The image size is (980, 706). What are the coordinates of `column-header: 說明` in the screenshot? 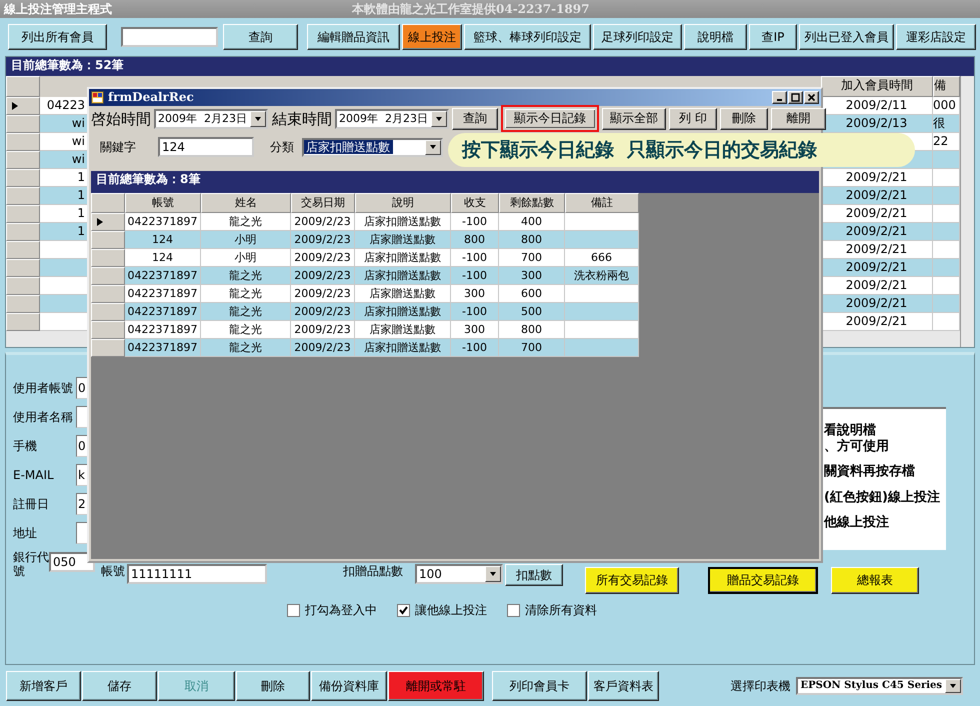 It's located at (403, 203).